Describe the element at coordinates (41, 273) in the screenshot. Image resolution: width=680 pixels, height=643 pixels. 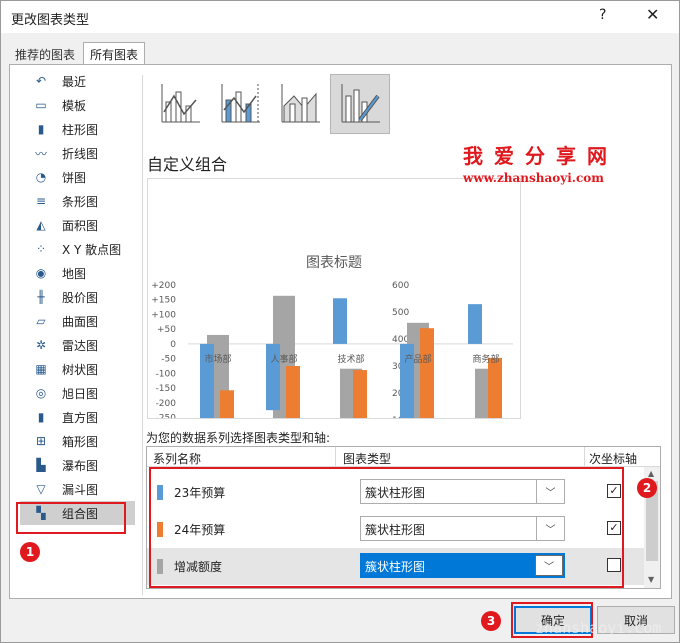
I see `map-chart-icon: ◉` at that location.